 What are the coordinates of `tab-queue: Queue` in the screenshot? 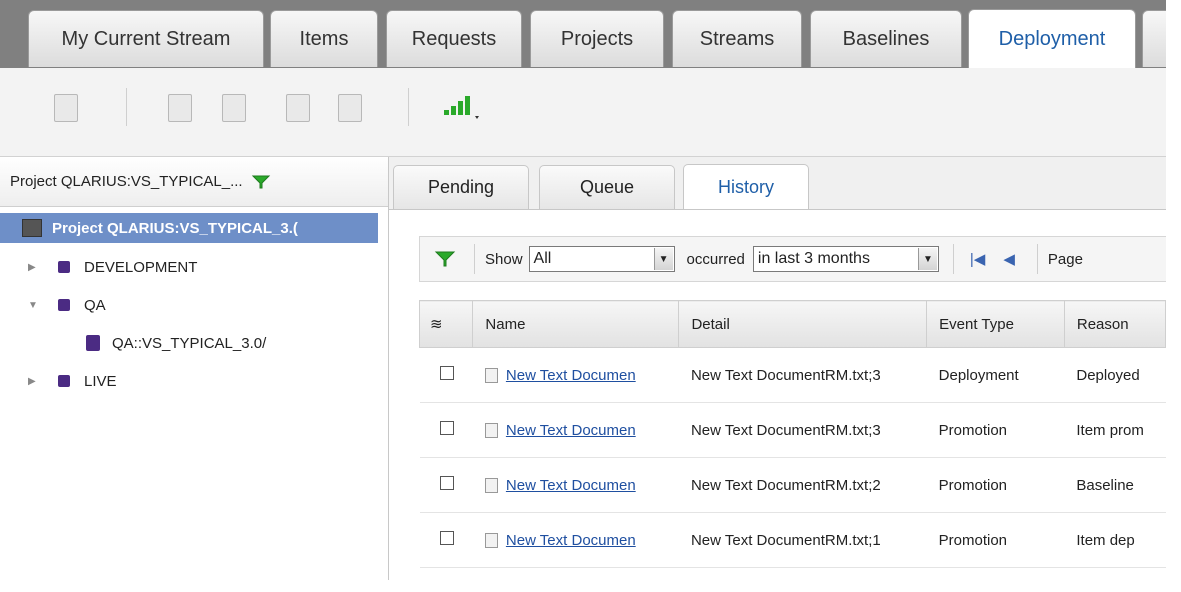 It's located at (607, 187).